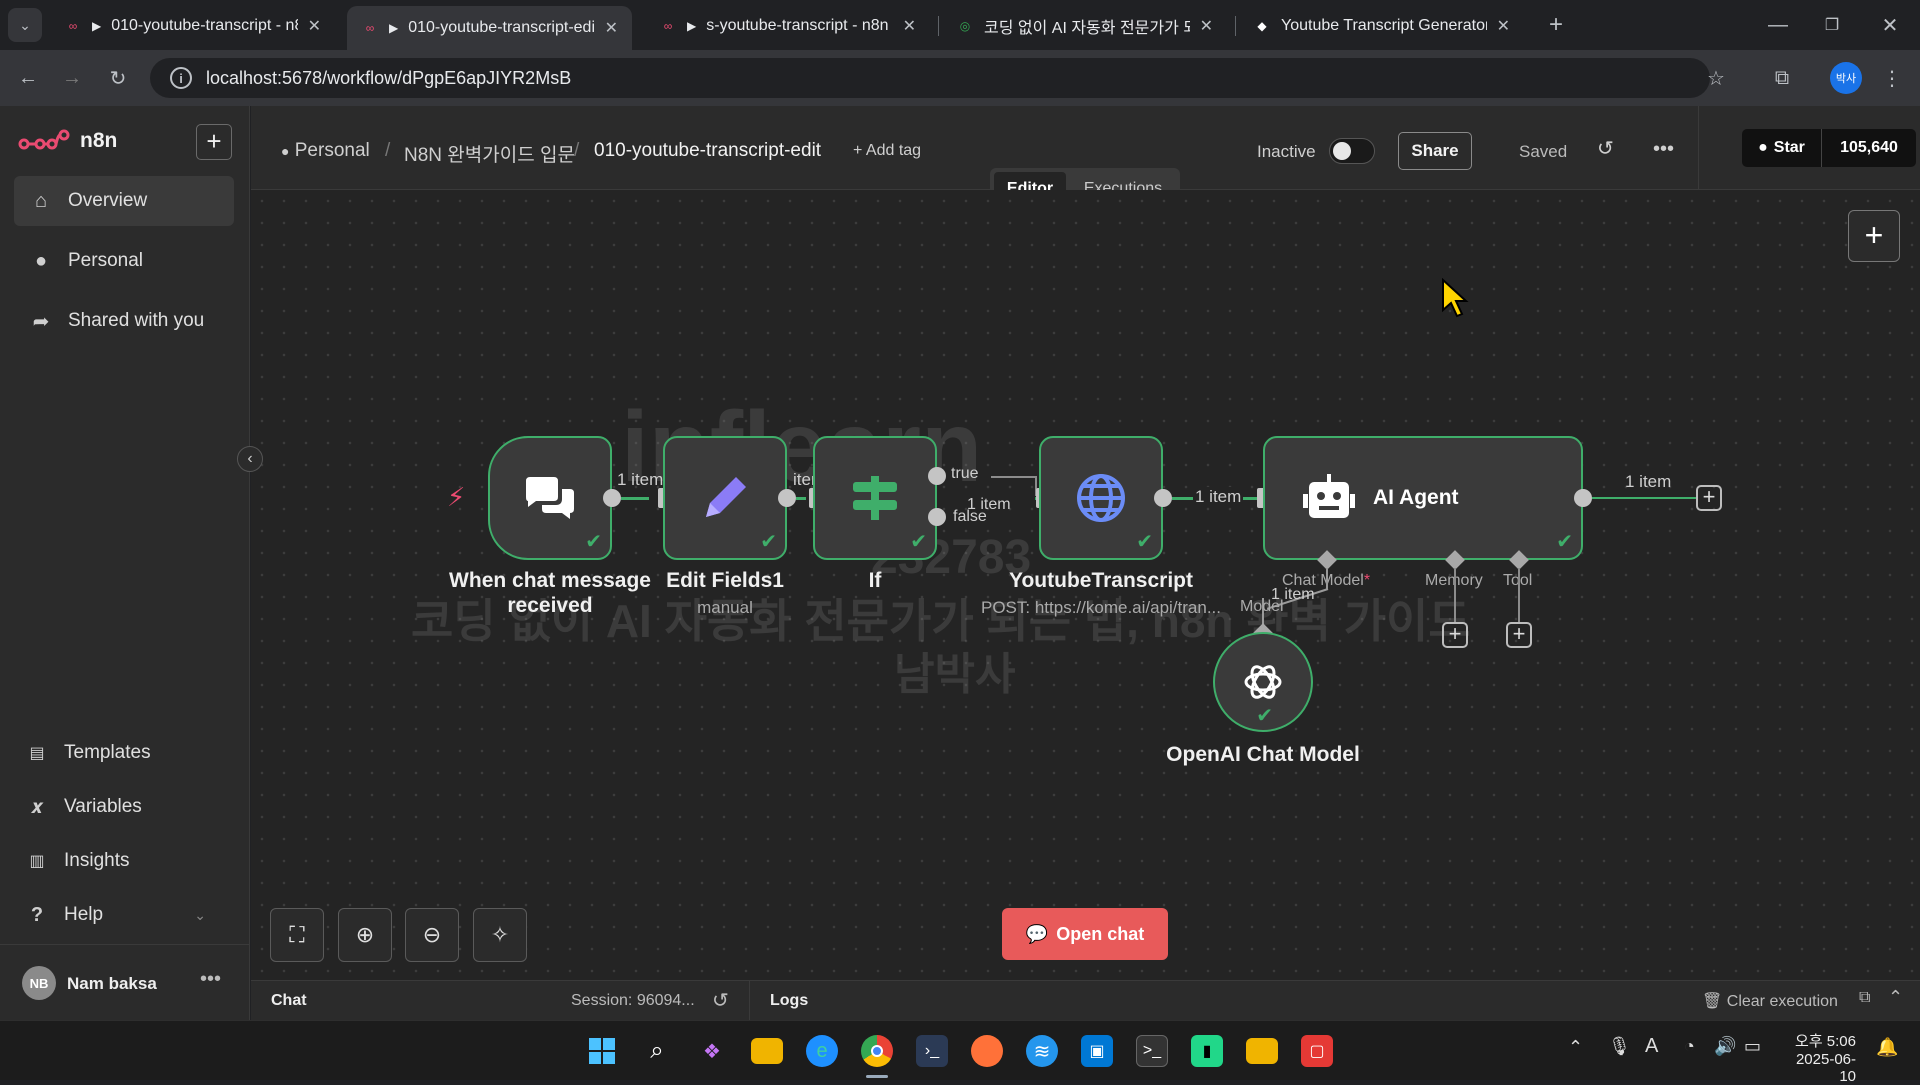 This screenshot has height=1085, width=1920. What do you see at coordinates (1709, 498) in the screenshot?
I see `add-next-node-button: +` at bounding box center [1709, 498].